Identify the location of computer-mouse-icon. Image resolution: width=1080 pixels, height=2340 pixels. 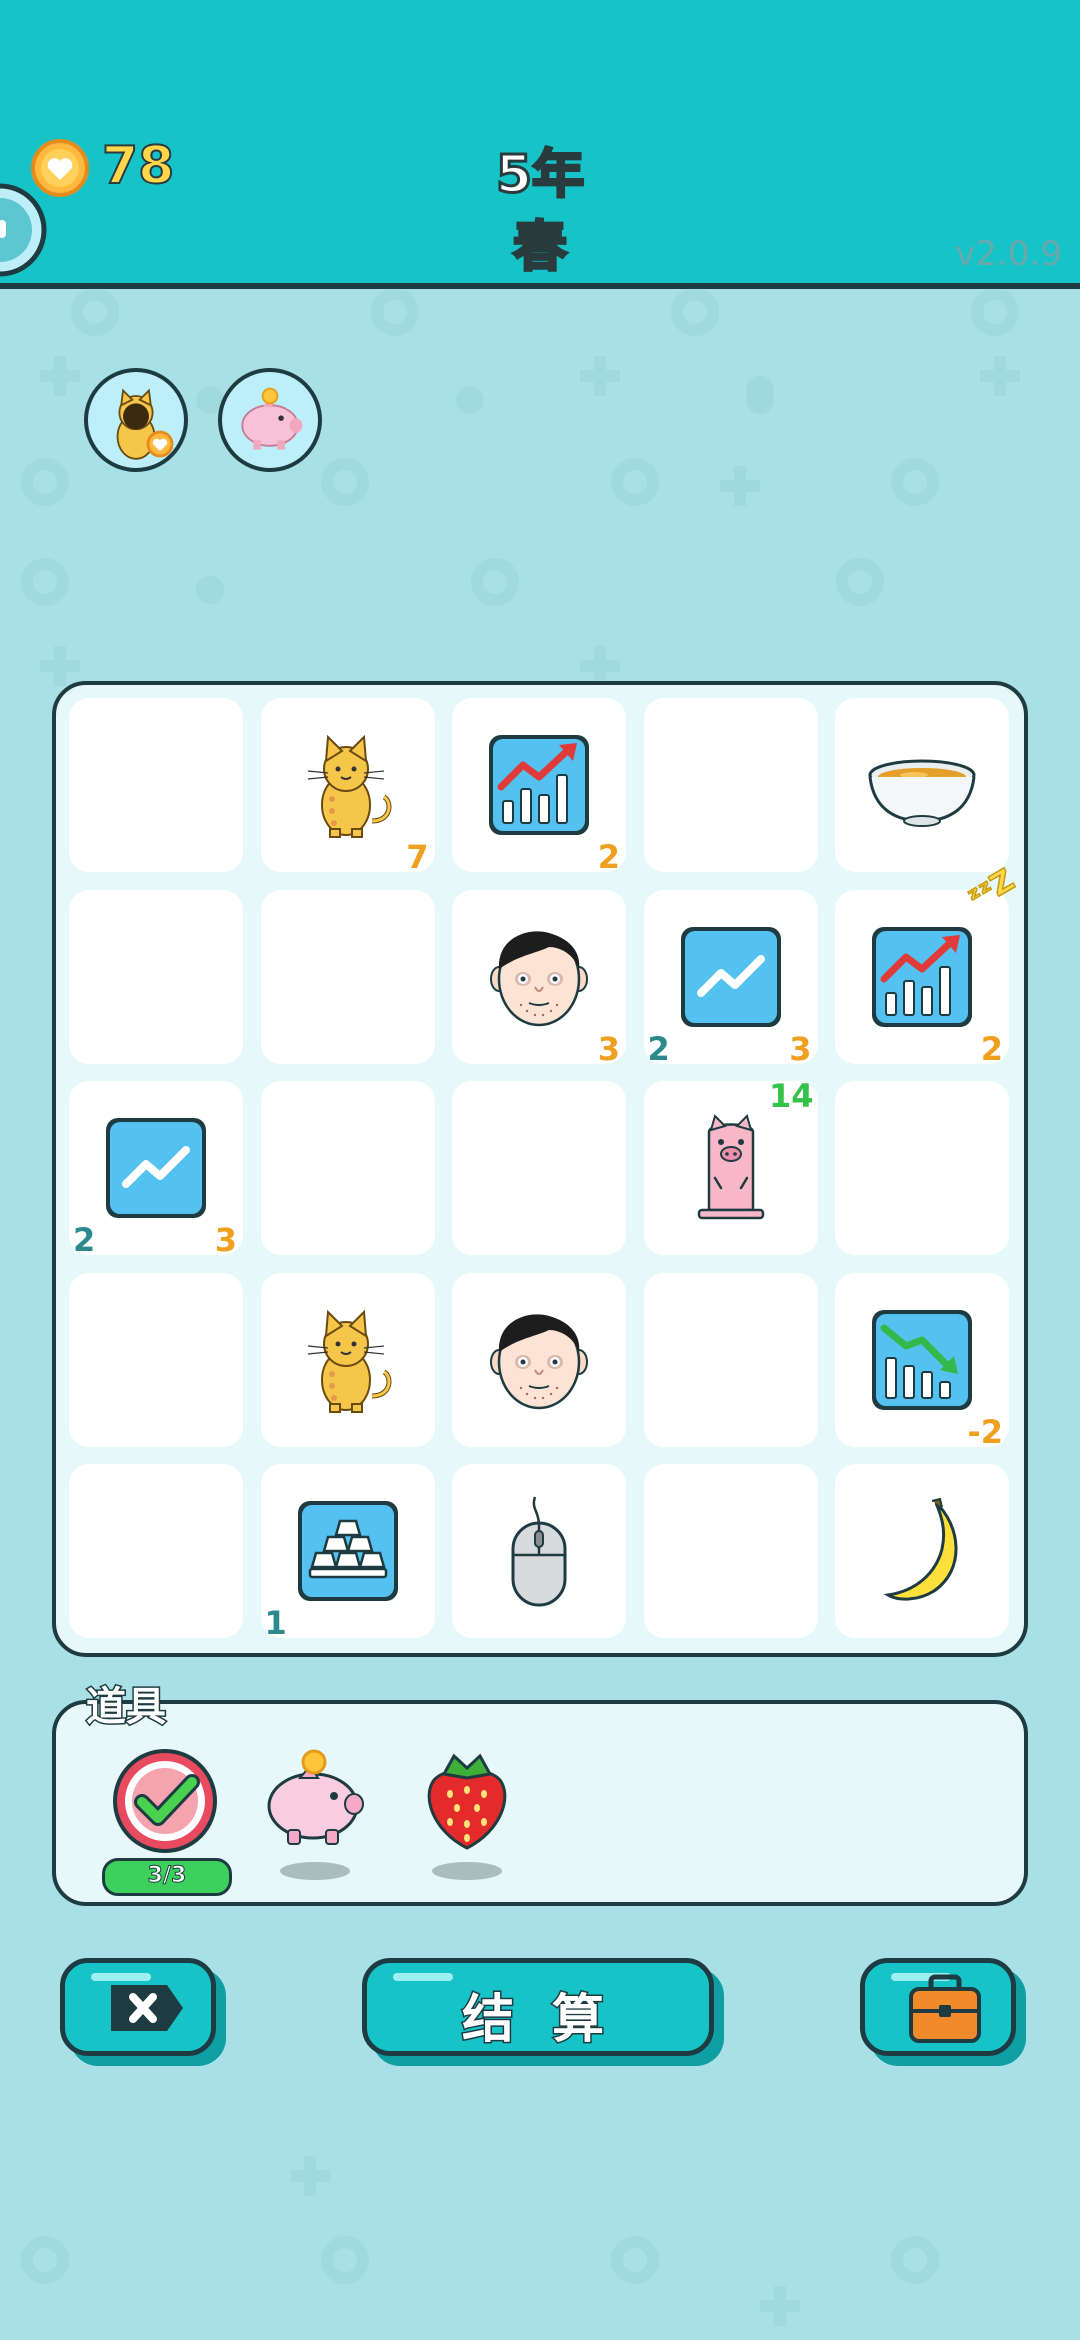
(539, 1551).